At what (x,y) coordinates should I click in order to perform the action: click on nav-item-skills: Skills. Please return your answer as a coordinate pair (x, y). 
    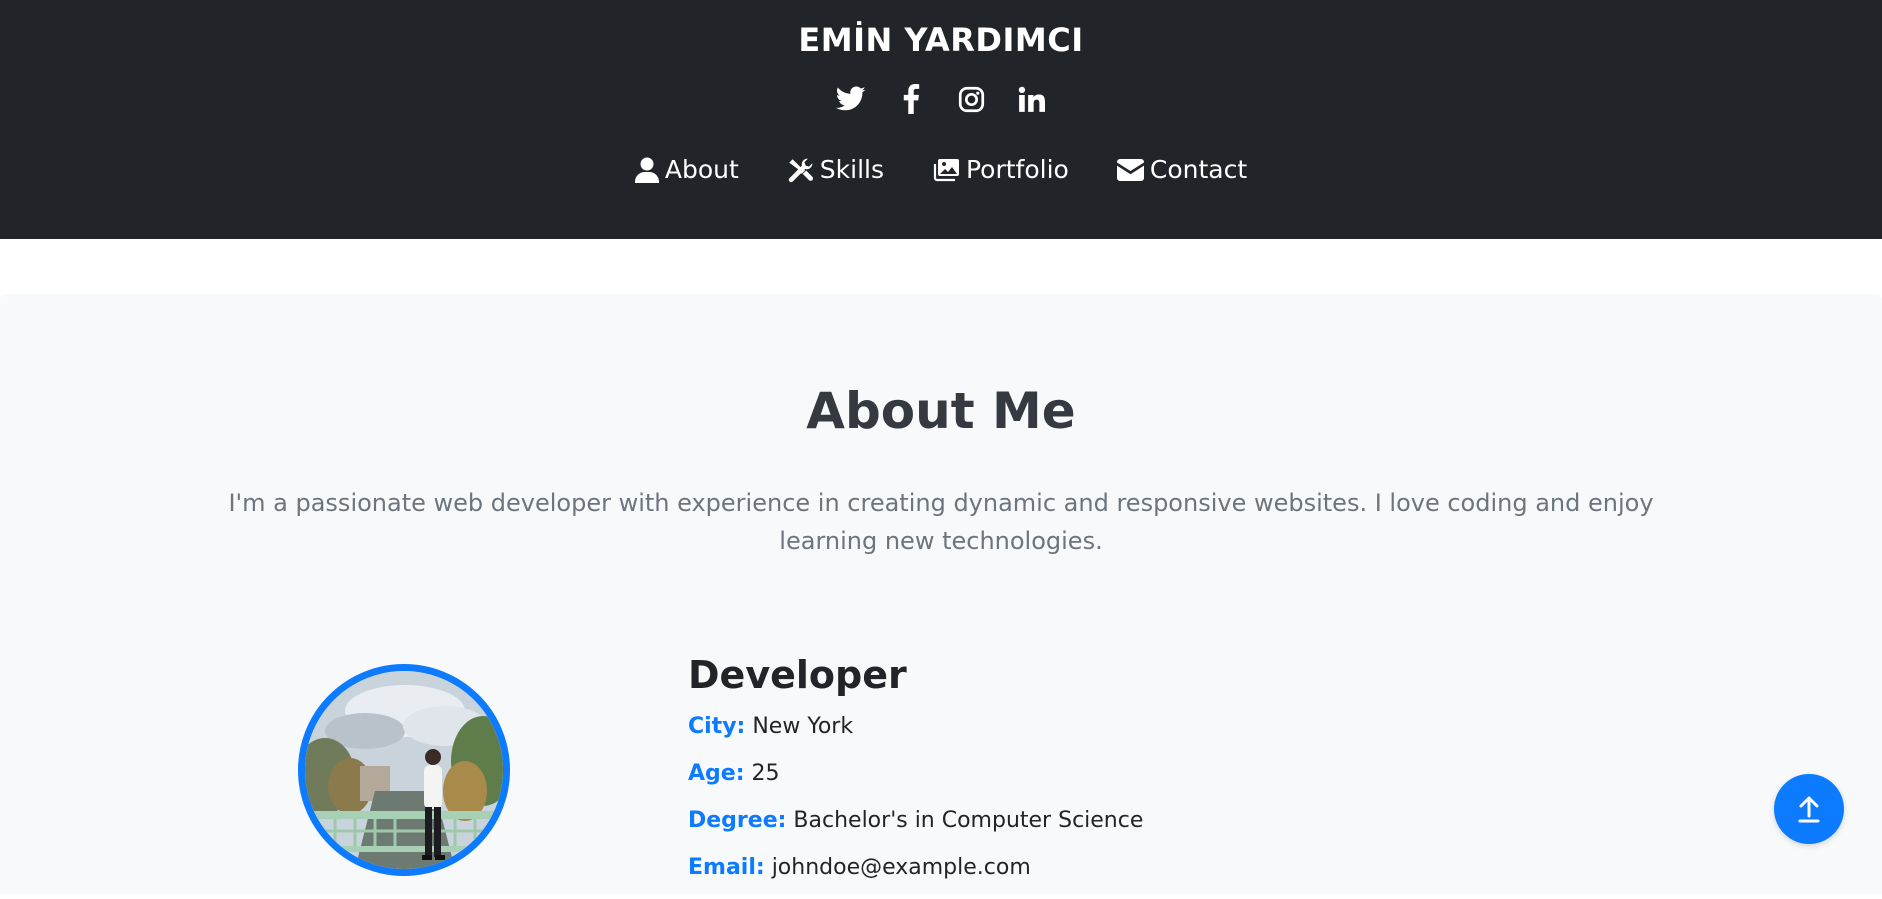
    Looking at the image, I should click on (835, 170).